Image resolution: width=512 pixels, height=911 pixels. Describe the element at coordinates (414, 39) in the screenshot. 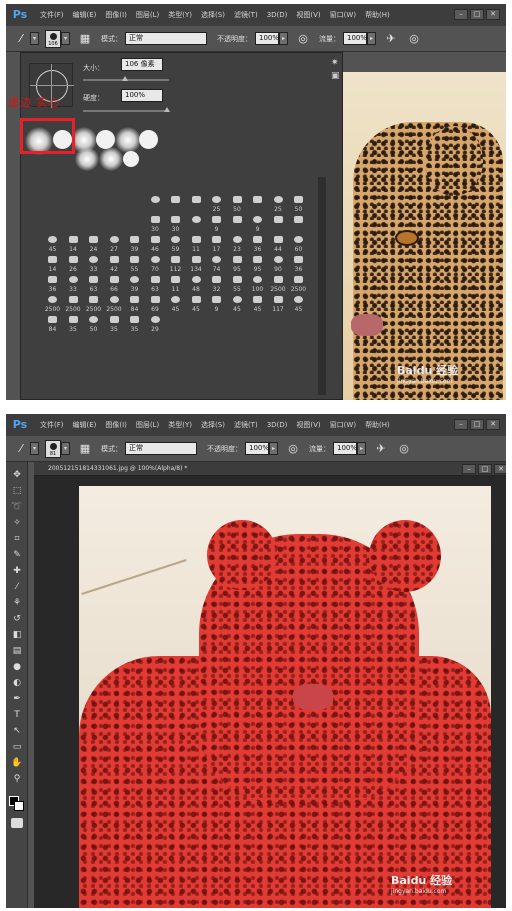

I see `pressure-size-icon: ◎` at that location.